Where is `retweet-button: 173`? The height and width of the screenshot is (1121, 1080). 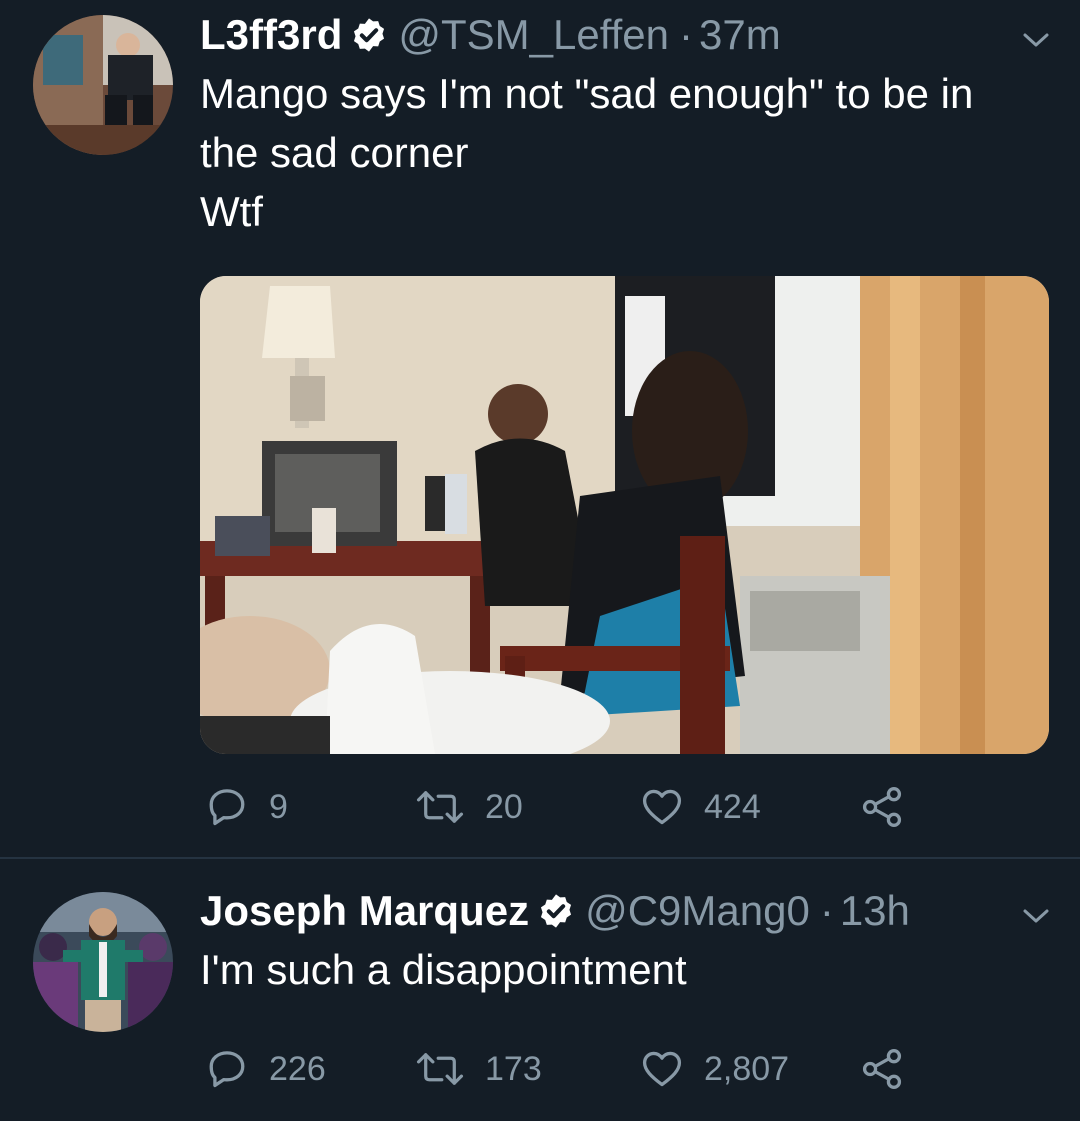
retweet-button: 173 is located at coordinates (478, 1069).